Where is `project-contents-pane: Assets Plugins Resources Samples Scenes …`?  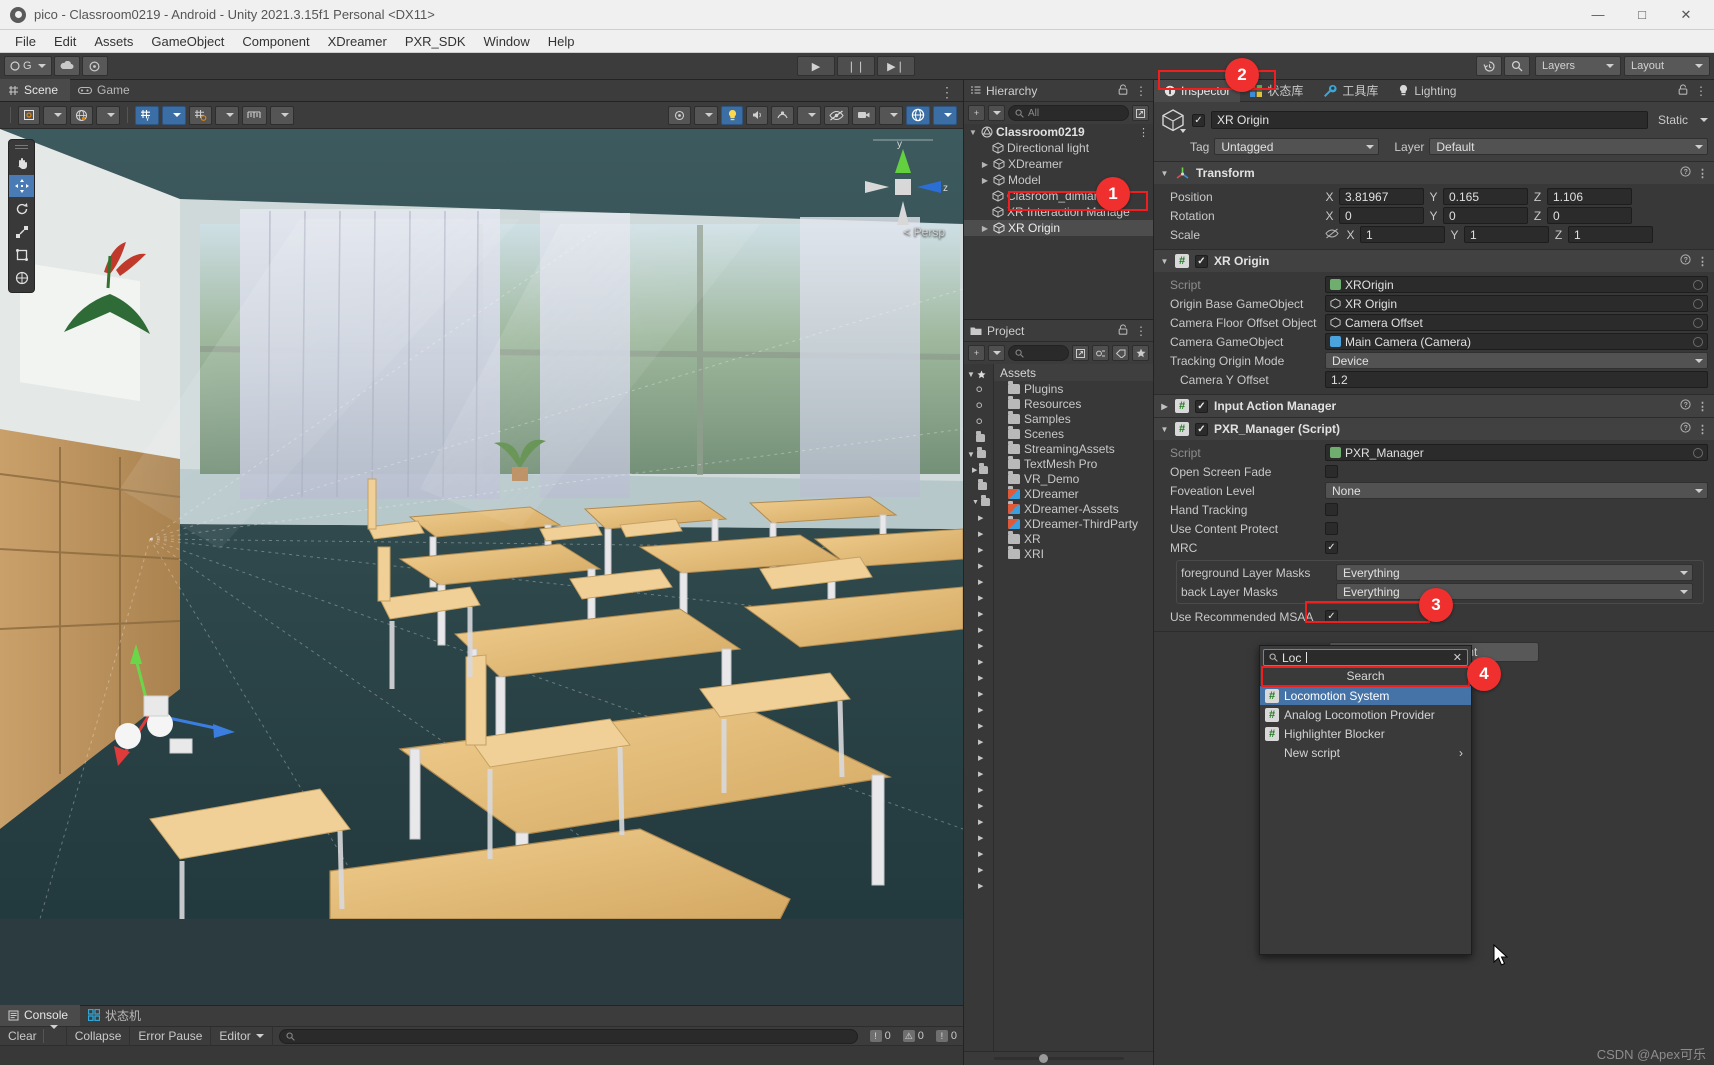
project-contents-pane: Assets Plugins Resources Samples Scenes … is located at coordinates (1073, 707).